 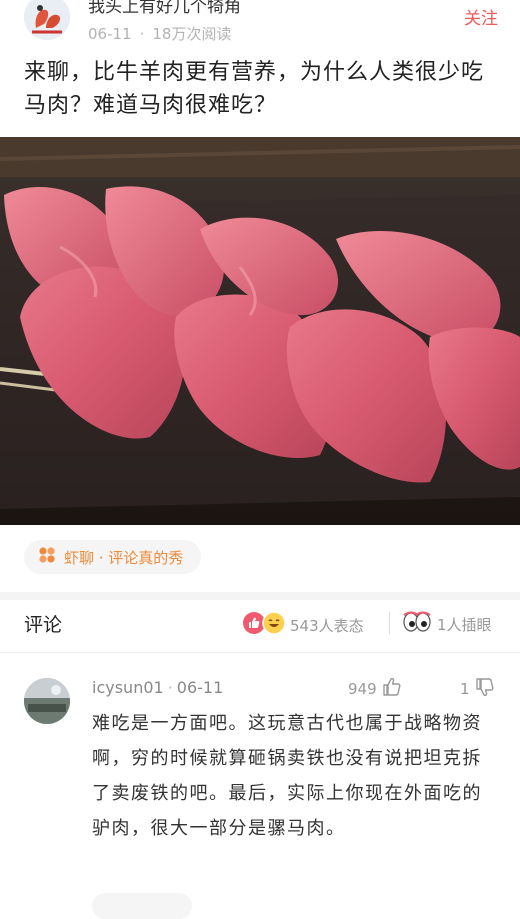 What do you see at coordinates (481, 16) in the screenshot?
I see `follow-button: 关注` at bounding box center [481, 16].